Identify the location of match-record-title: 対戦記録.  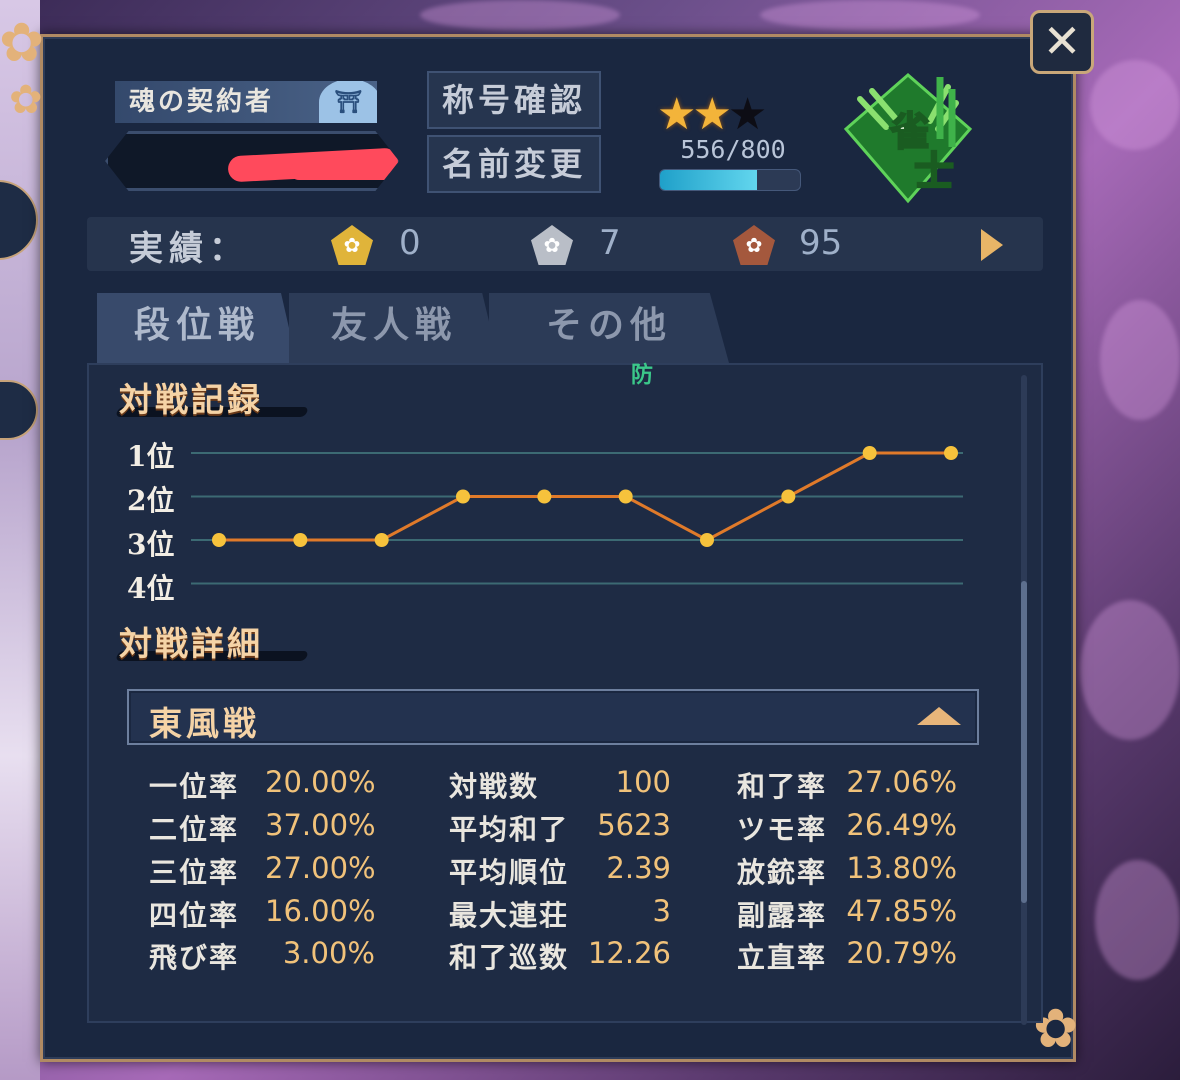
(191, 399).